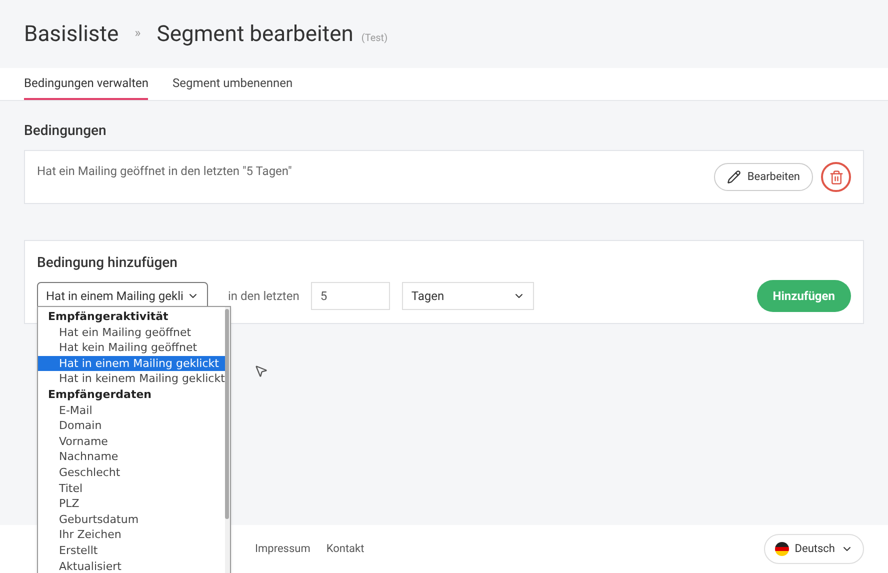  Describe the element at coordinates (350, 296) in the screenshot. I see `amount-field: 5` at that location.